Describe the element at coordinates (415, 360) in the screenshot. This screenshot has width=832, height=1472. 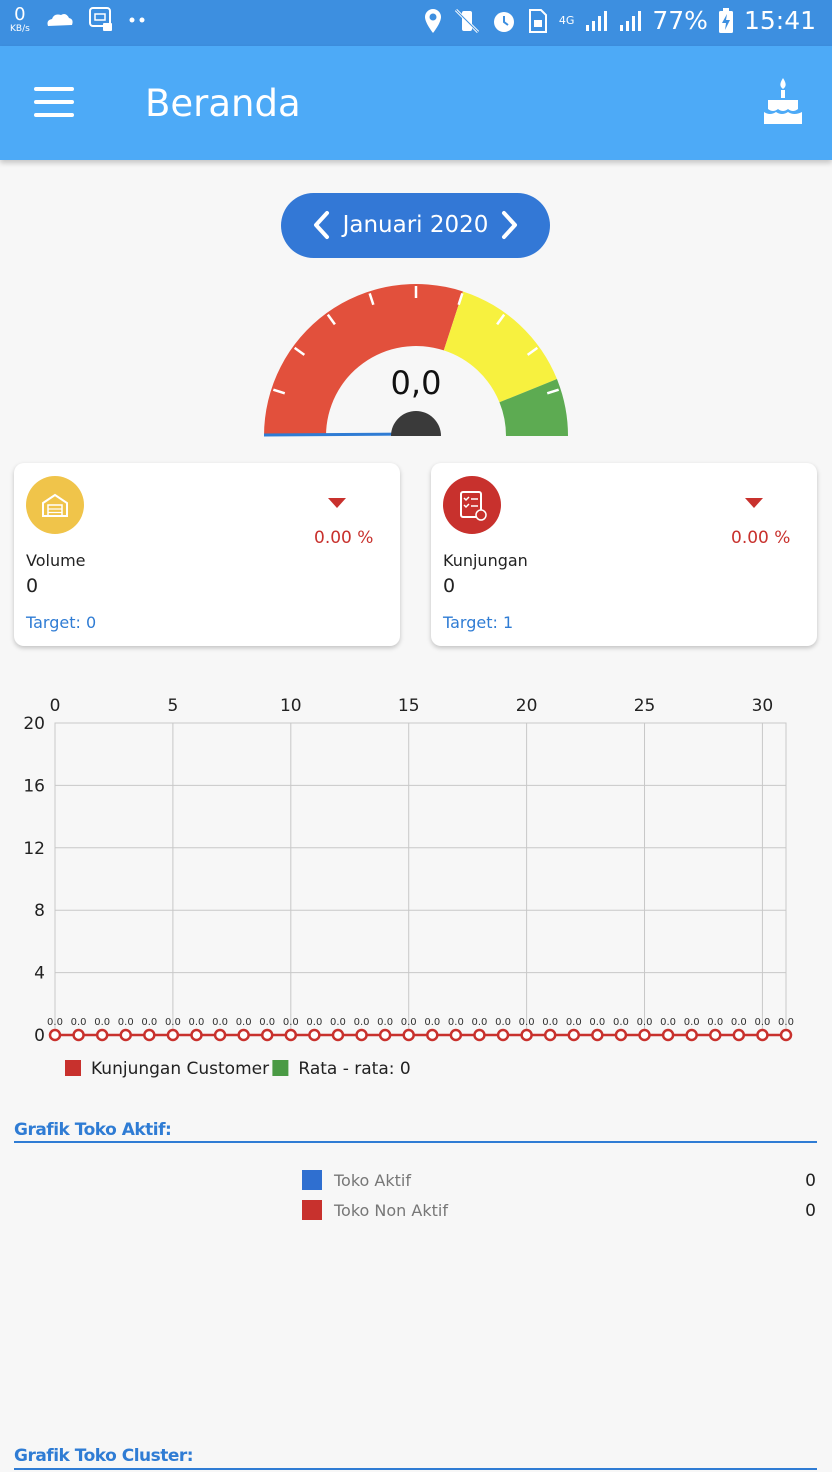
I see `gauge-chart` at that location.